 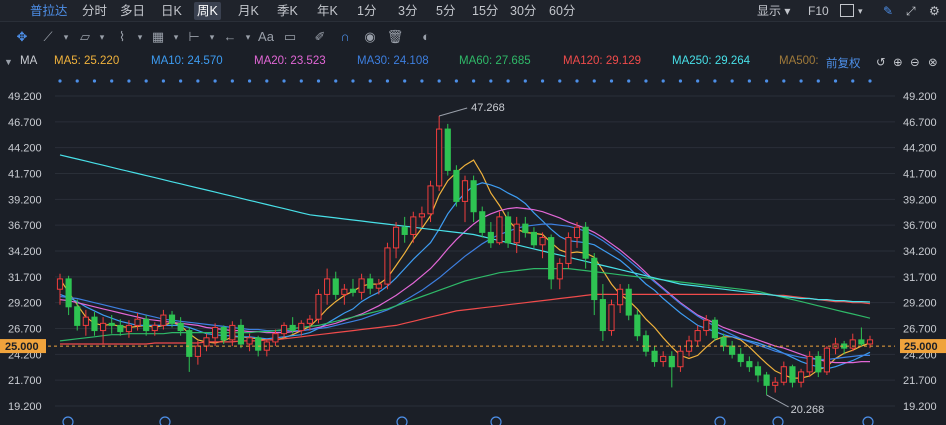 I want to click on comment-tool-icon: ▭, so click(x=290, y=37).